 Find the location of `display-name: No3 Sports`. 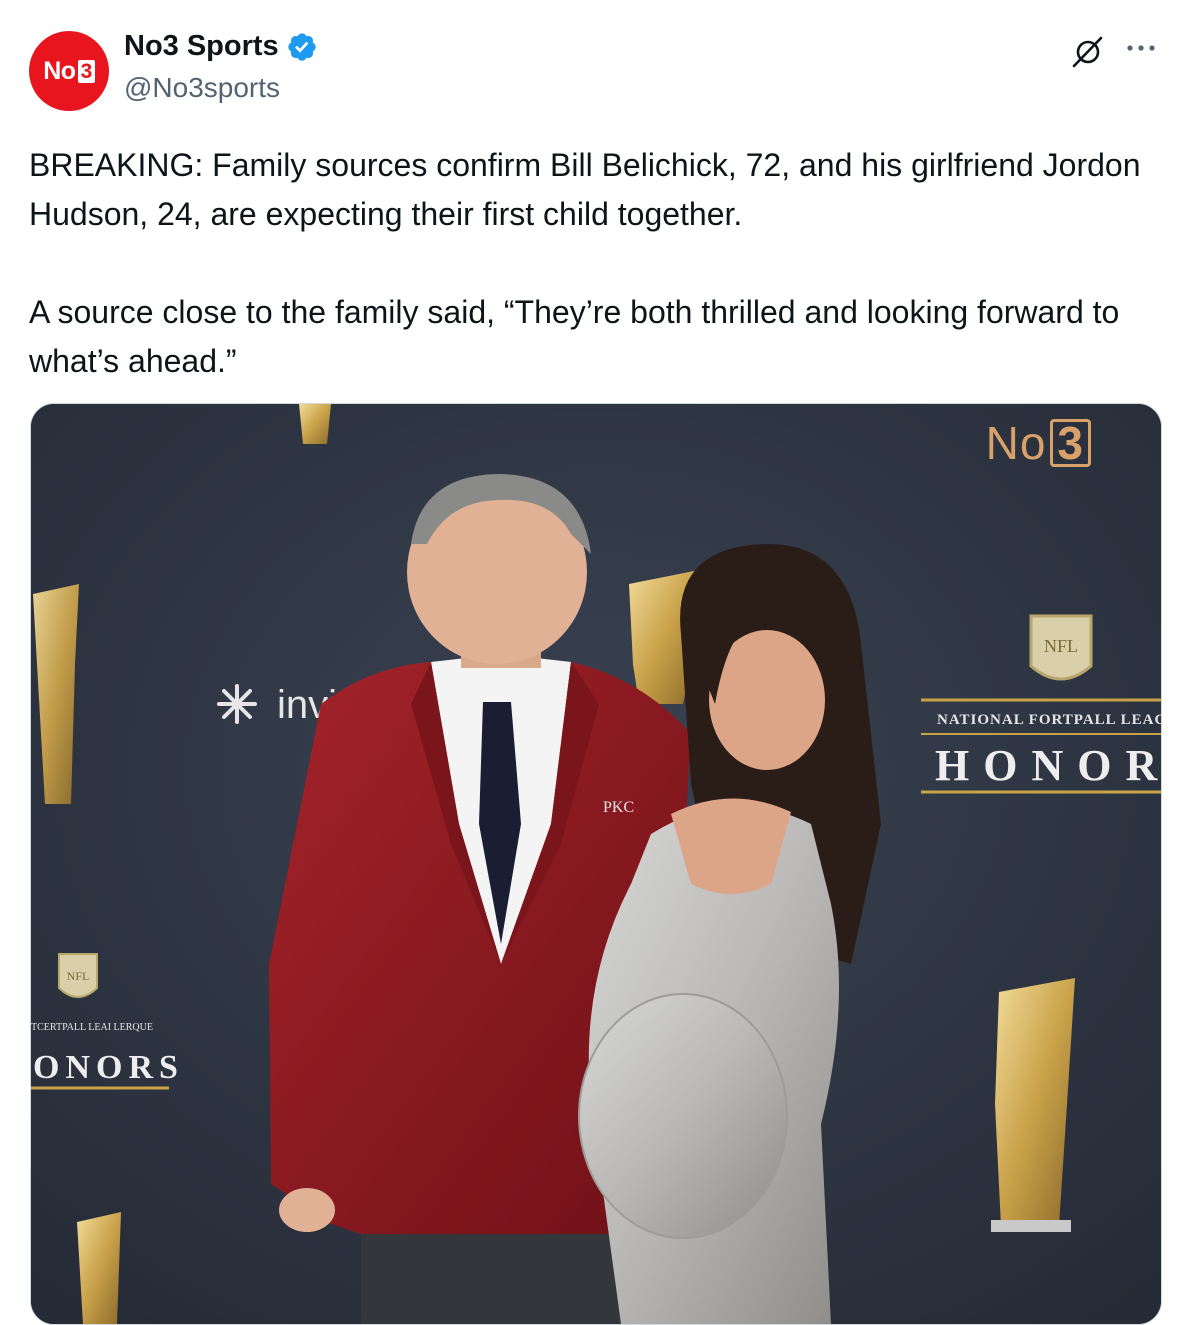

display-name: No3 Sports is located at coordinates (201, 46).